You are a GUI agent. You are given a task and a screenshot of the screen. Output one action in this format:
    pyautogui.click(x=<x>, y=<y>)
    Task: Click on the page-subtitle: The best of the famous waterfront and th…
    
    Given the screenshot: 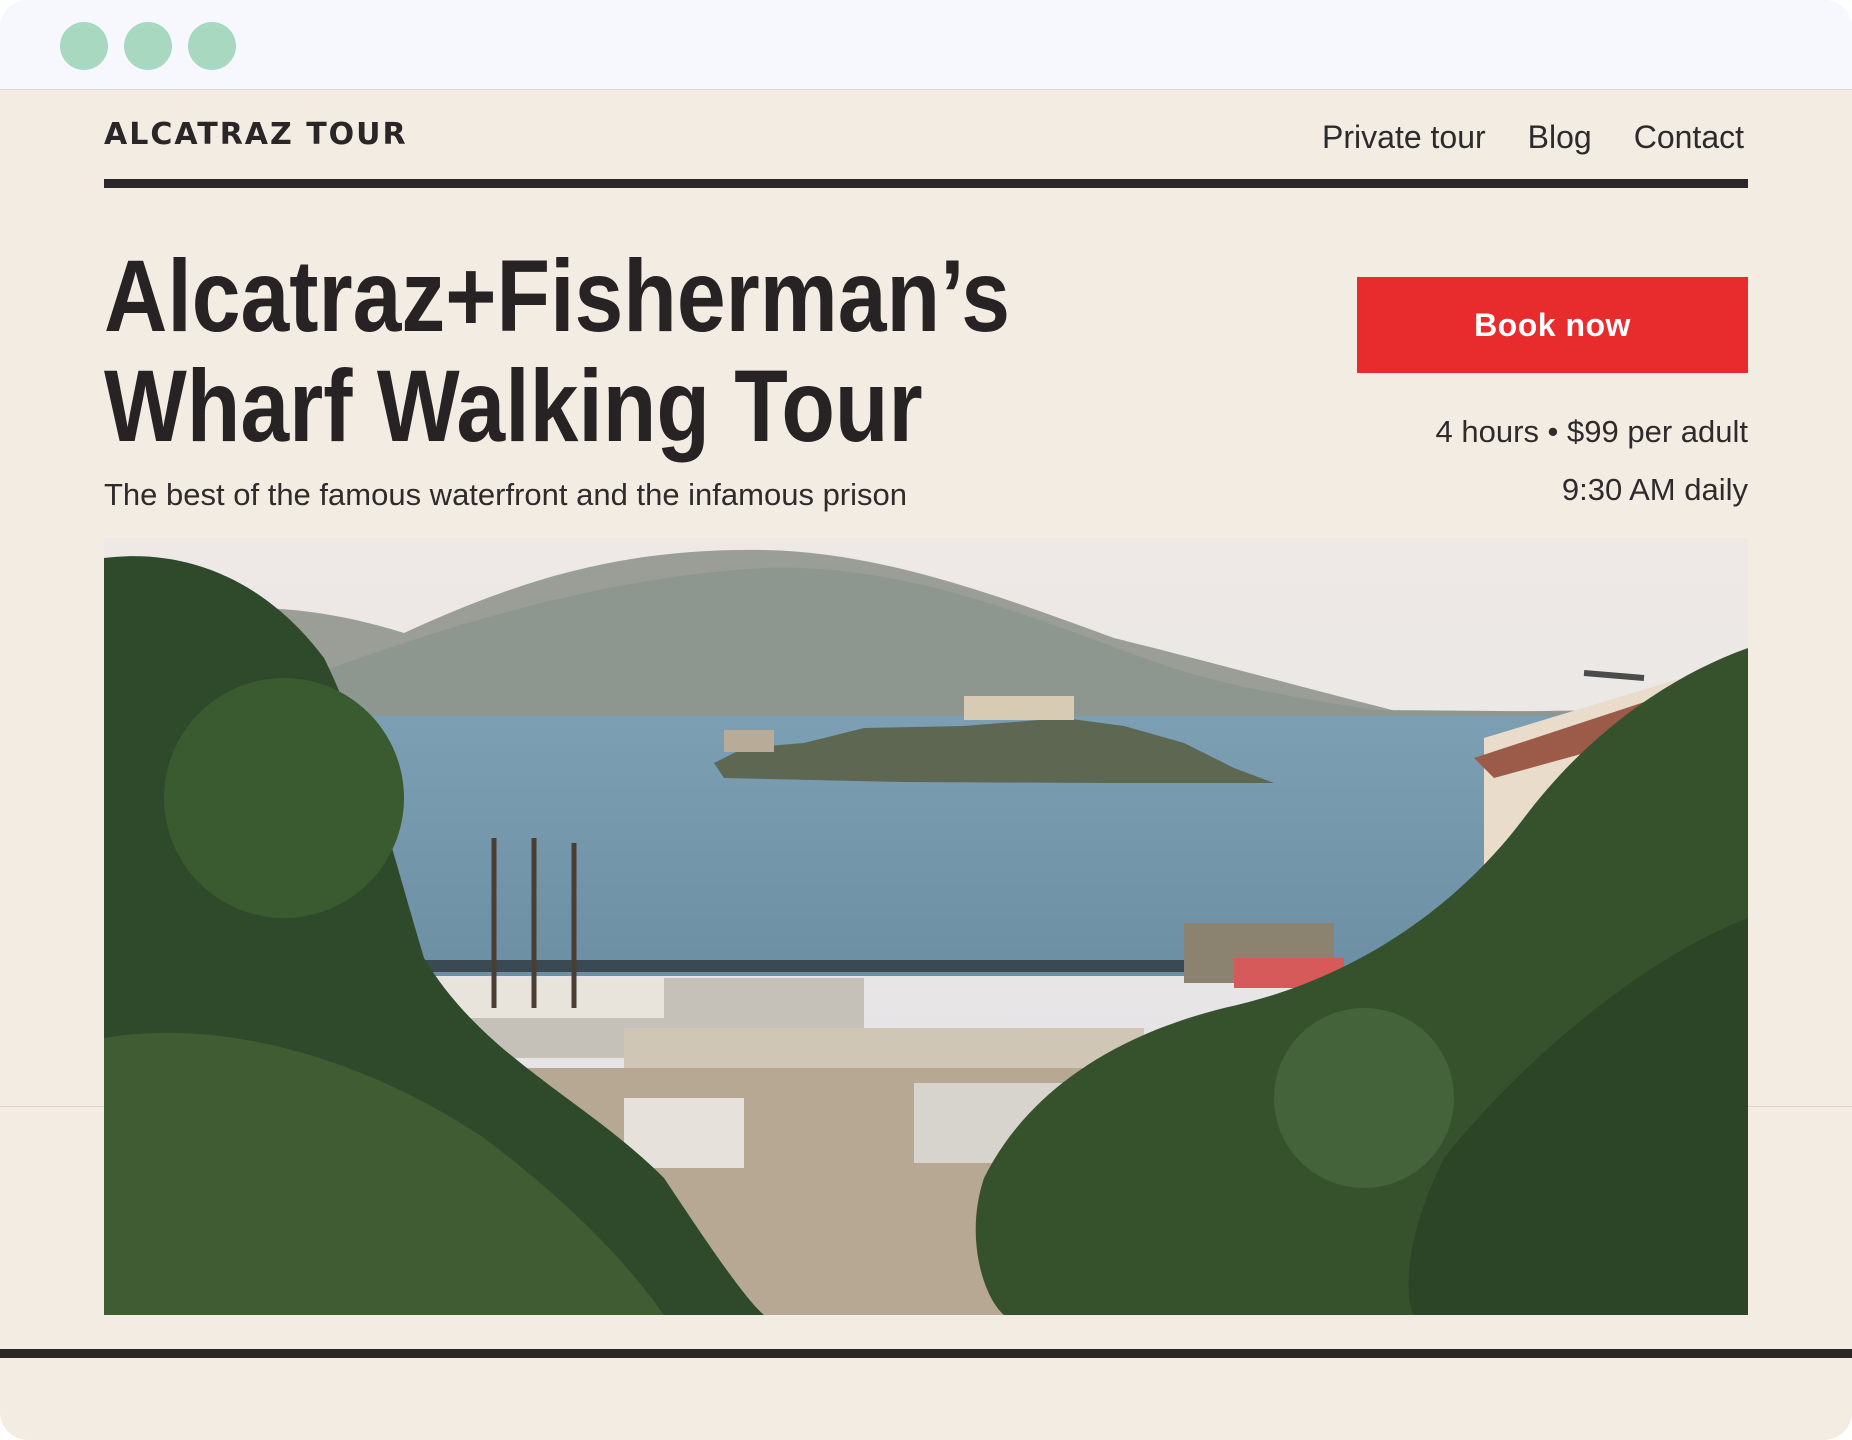 What is the action you would take?
    pyautogui.click(x=506, y=494)
    